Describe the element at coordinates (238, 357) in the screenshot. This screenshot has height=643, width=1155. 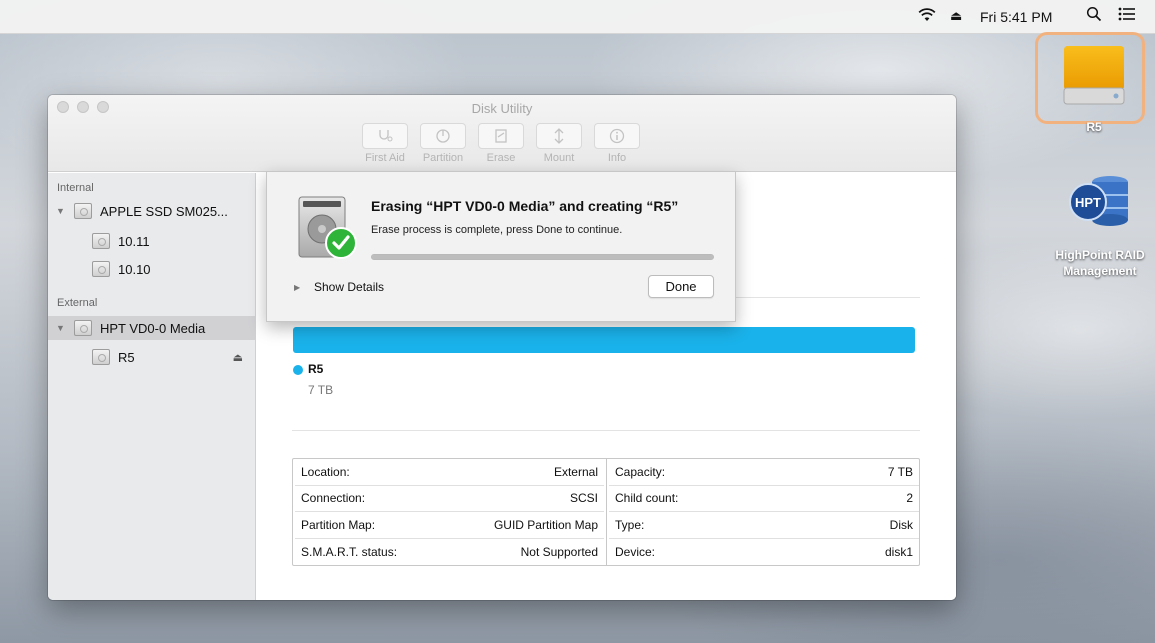
I see `eject-icon: ⏏` at that location.